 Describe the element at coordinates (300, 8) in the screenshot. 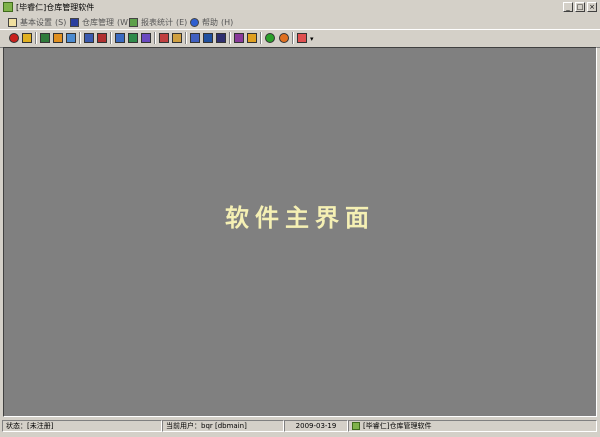

I see `title-bar: [毕睿仁]仓库管理软件 _ □ ×` at that location.